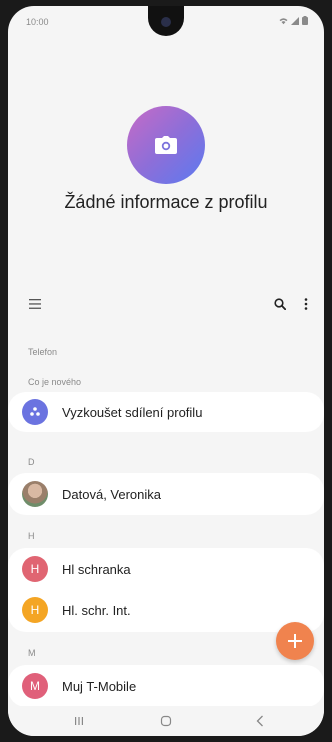 The width and height of the screenshot is (332, 742). Describe the element at coordinates (166, 202) in the screenshot. I see `profile-title: Žádné informace z profilu` at that location.